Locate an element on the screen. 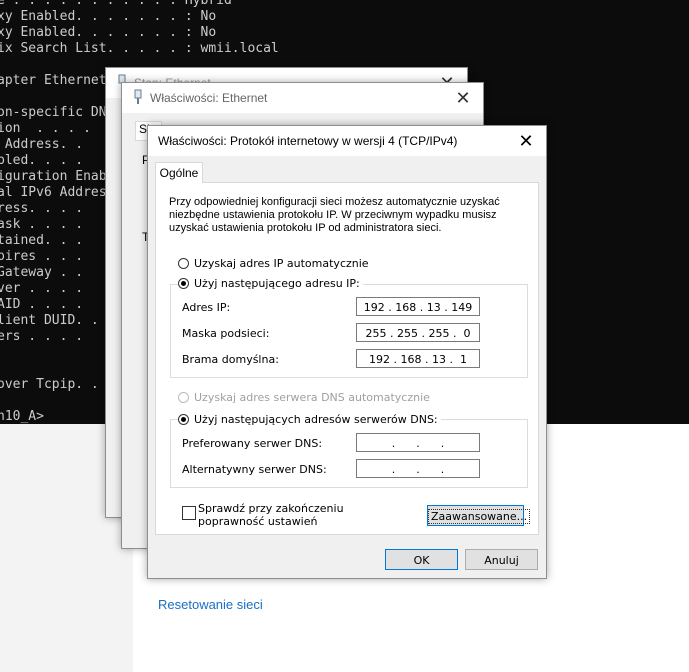 This screenshot has height=672, width=689. subnet-mask-field: 255 . 255 . 255 . 0 is located at coordinates (418, 332).